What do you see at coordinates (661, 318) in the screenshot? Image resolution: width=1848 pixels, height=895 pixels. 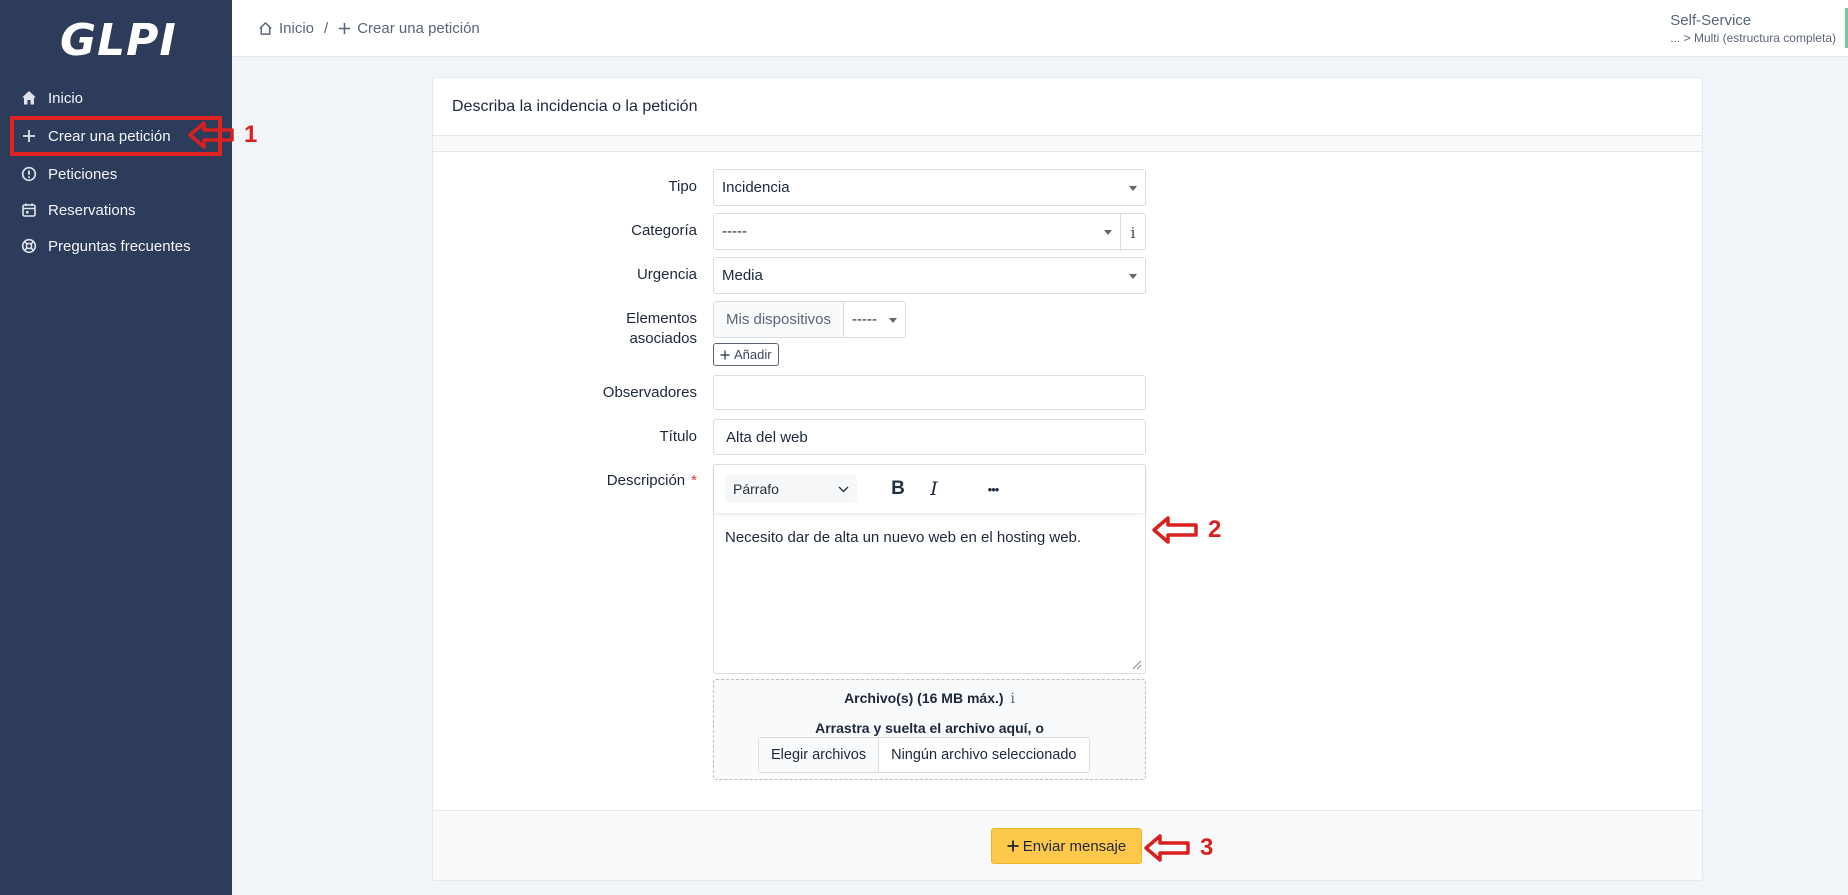 I see `elementos-label-line1: Elementos` at bounding box center [661, 318].